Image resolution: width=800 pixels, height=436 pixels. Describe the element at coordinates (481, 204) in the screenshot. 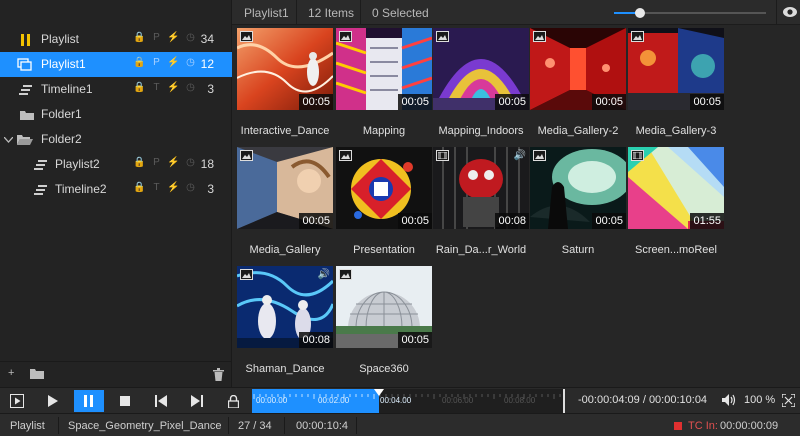

I see `media-item-rain-dance: 🔊 00:08 Rain_Da...r_World` at that location.